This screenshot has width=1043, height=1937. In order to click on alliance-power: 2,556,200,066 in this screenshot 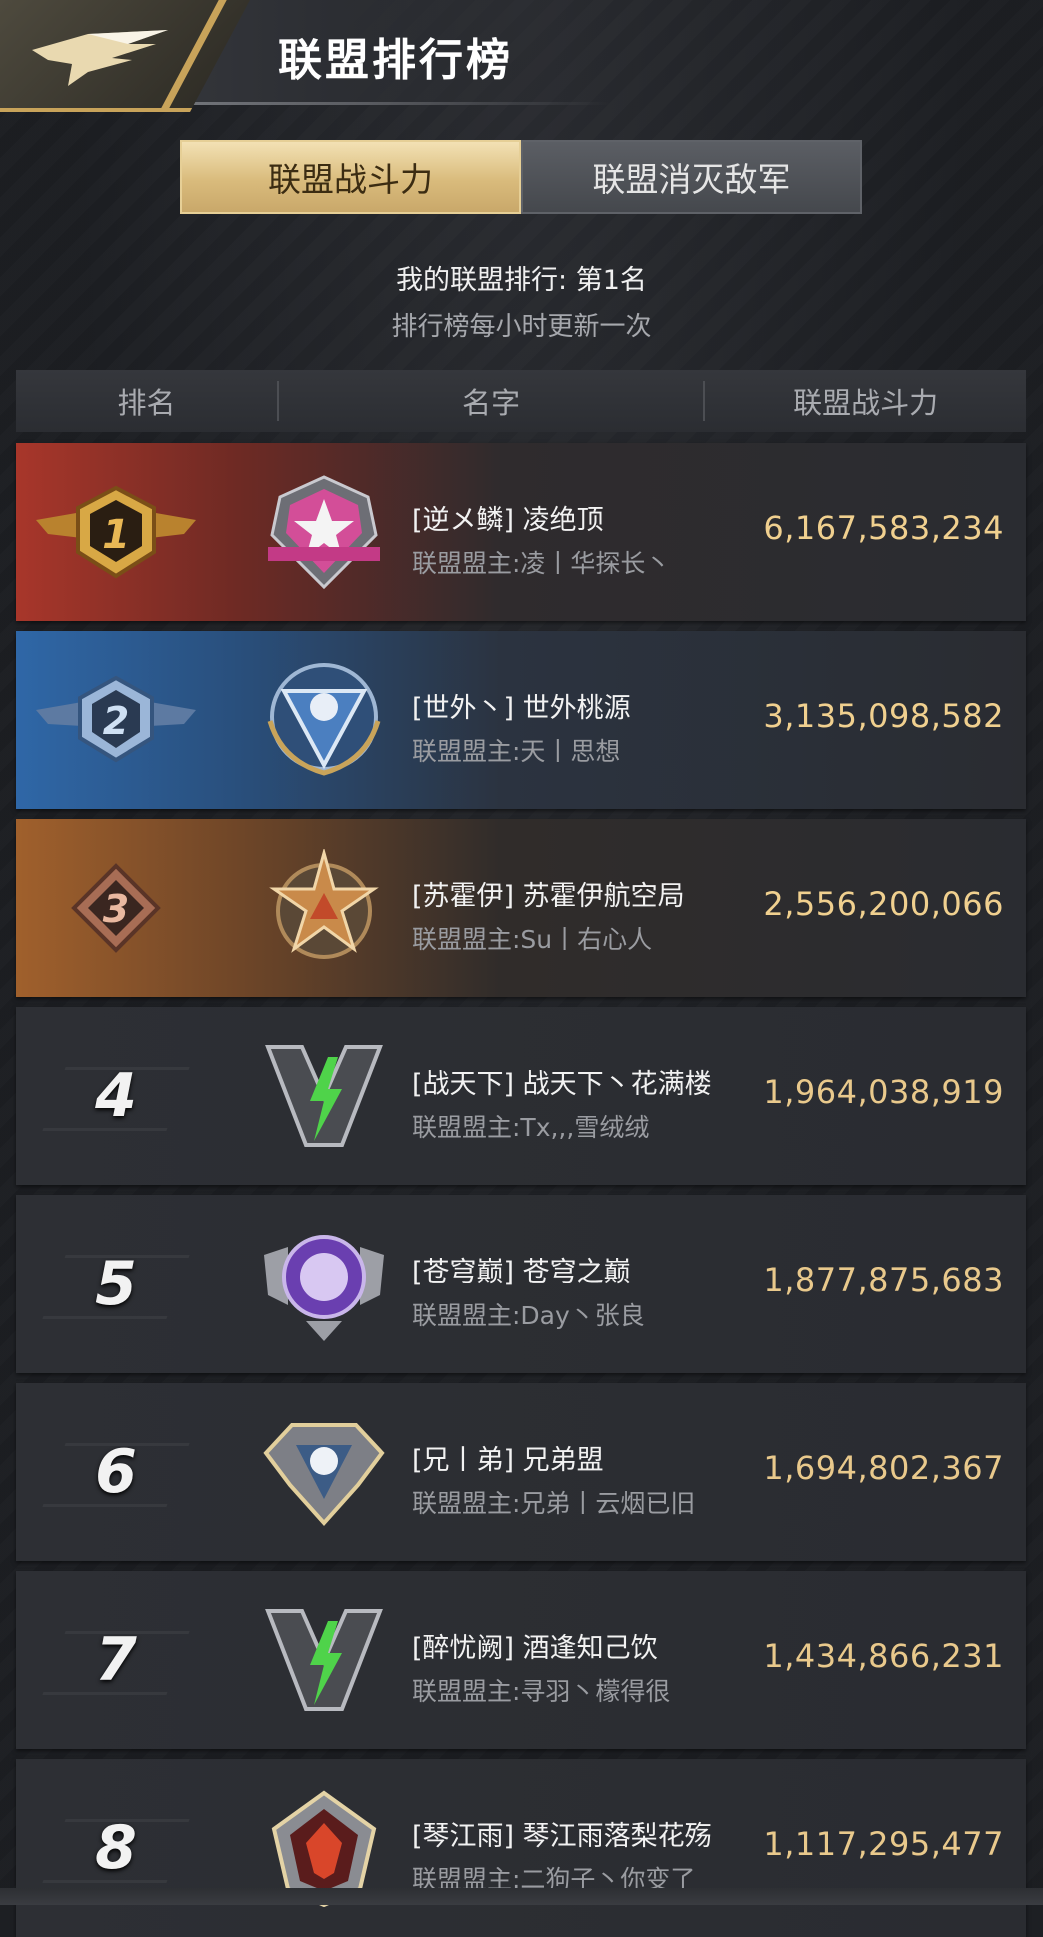, I will do `click(883, 904)`.